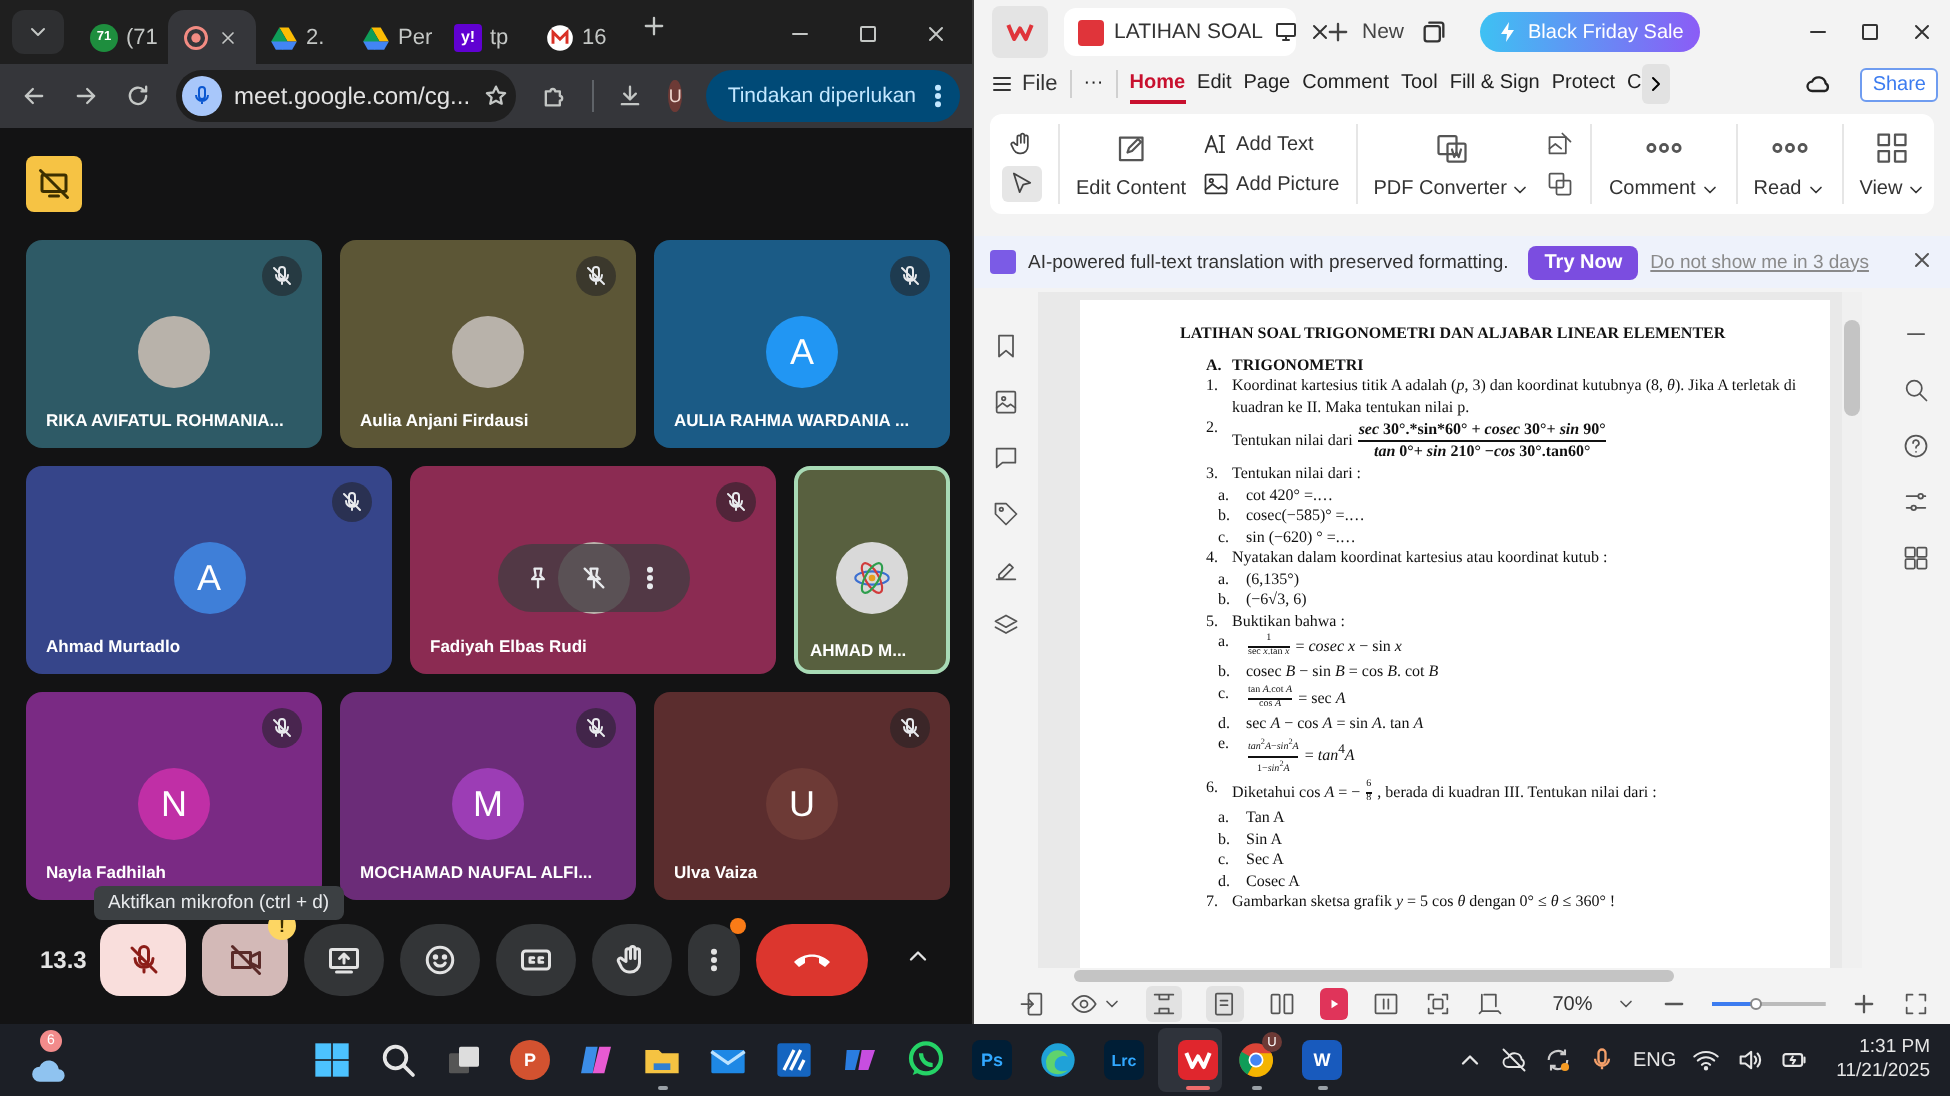 This screenshot has height=1096, width=1950. What do you see at coordinates (1583, 84) in the screenshot?
I see `menu-tab: Protect` at bounding box center [1583, 84].